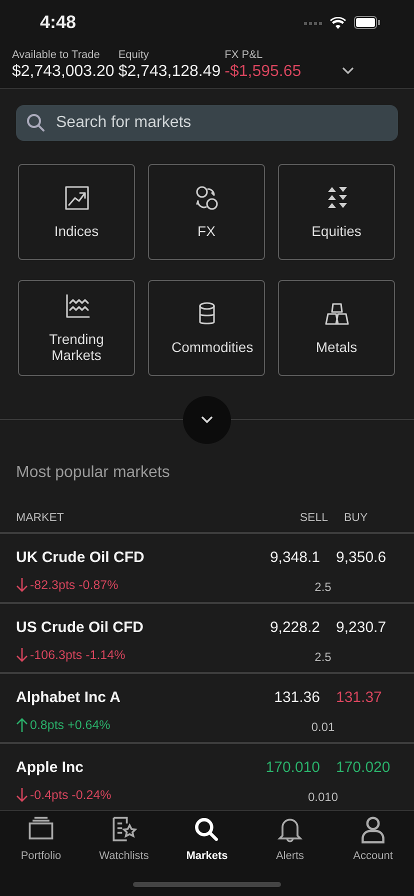  What do you see at coordinates (313, 518) in the screenshot?
I see `column-header: SELL` at bounding box center [313, 518].